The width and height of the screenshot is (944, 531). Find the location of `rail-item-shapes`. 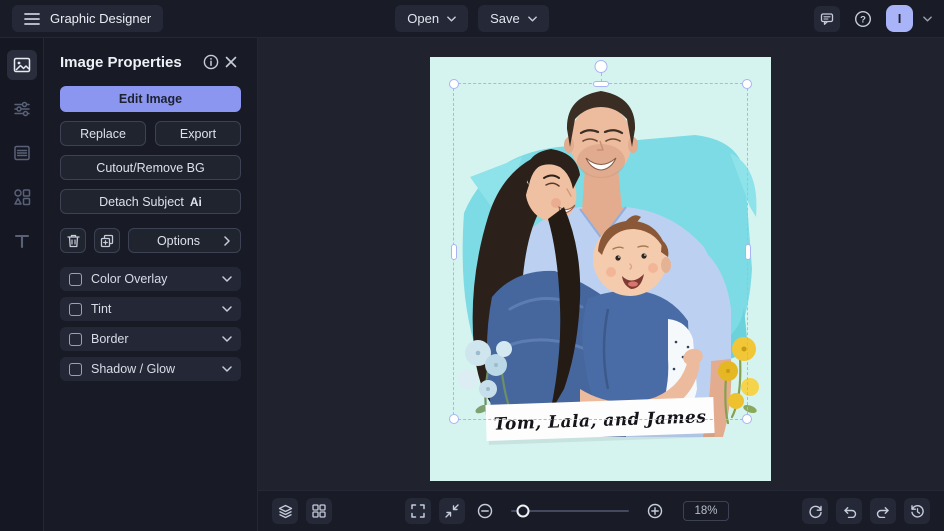

rail-item-shapes is located at coordinates (22, 197).